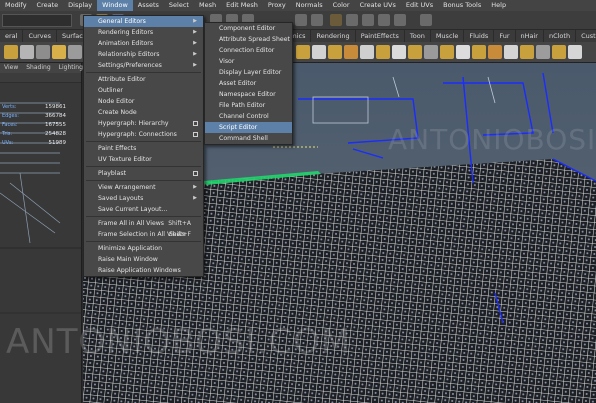 The image size is (596, 403). What do you see at coordinates (148, 5) in the screenshot?
I see `menu-assets: Assets` at bounding box center [148, 5].